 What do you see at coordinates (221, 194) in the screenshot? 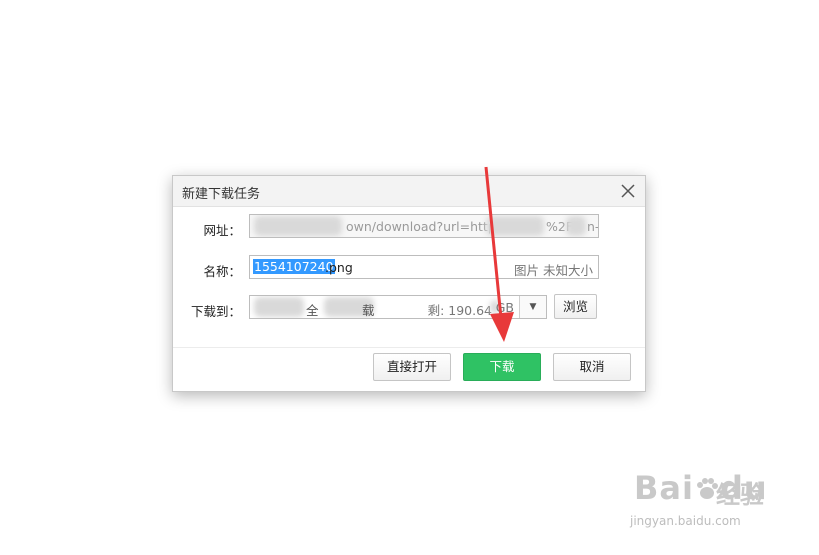
I see `dialog-title: 新建下载任务` at bounding box center [221, 194].